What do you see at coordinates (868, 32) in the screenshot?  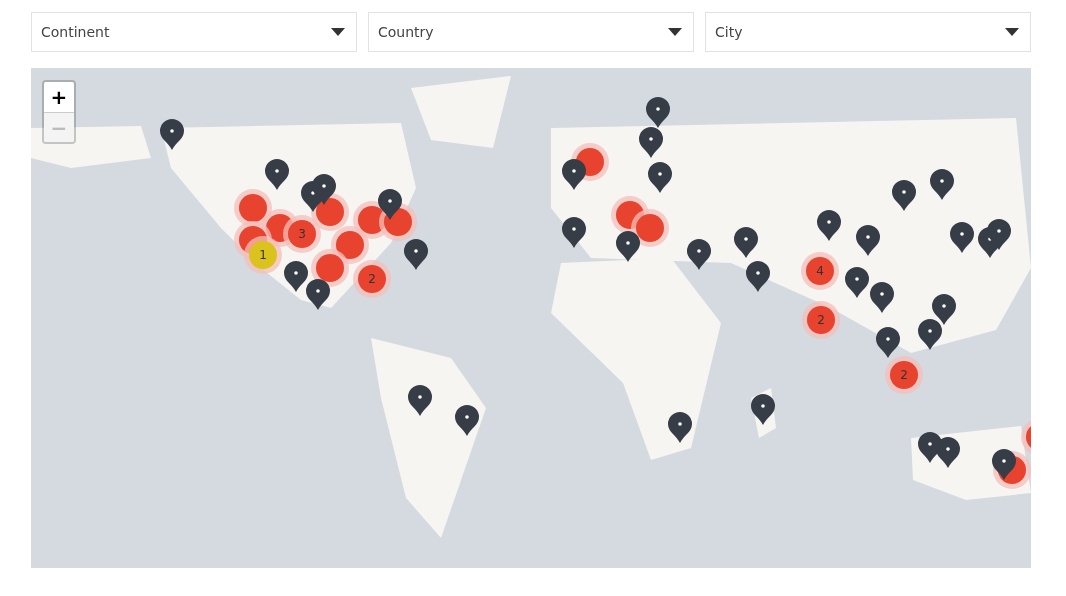 I see `dropdown: City` at bounding box center [868, 32].